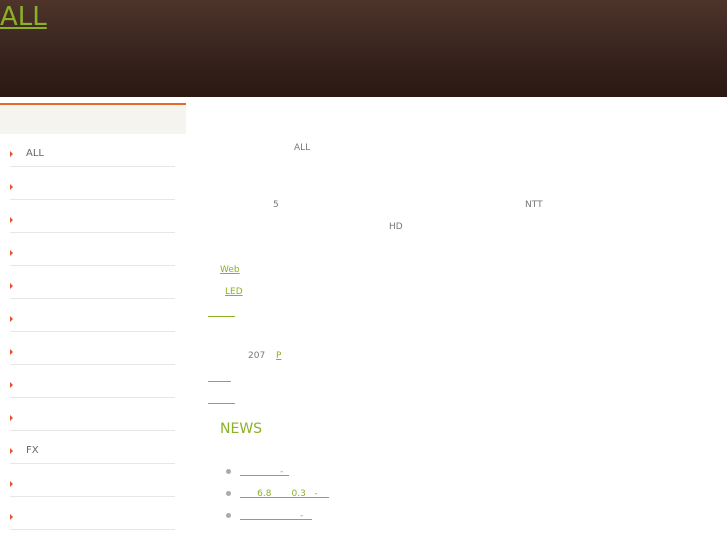 Image resolution: width=727 pixels, height=545 pixels. Describe the element at coordinates (232, 270) in the screenshot. I see `link-web: Web` at that location.